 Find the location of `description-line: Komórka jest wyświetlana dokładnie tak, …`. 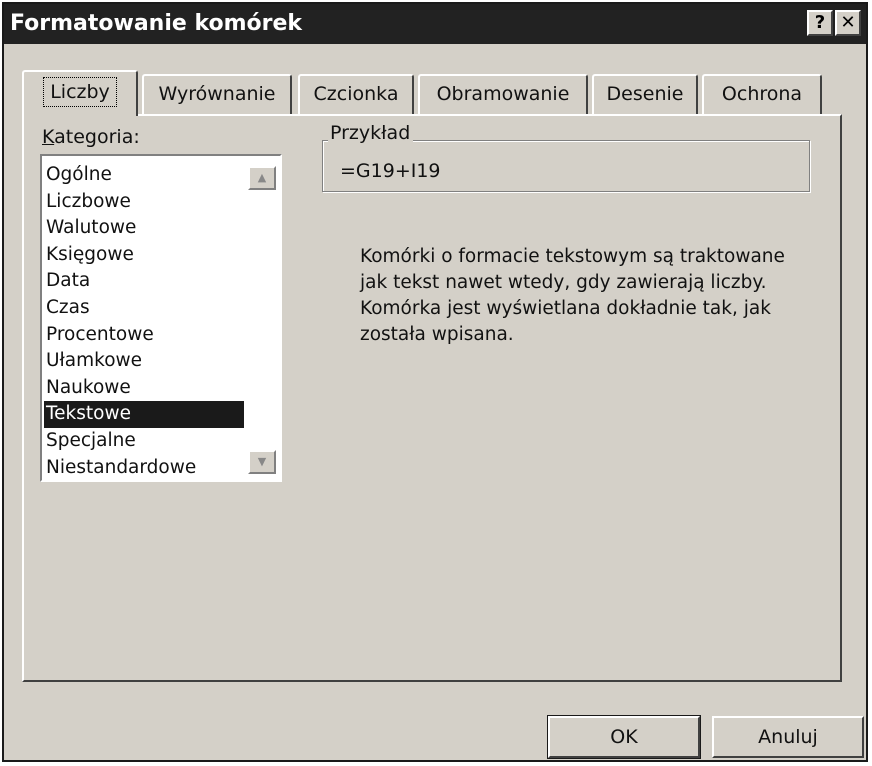

description-line: Komórka jest wyświetlana dokładnie tak, … is located at coordinates (565, 308).